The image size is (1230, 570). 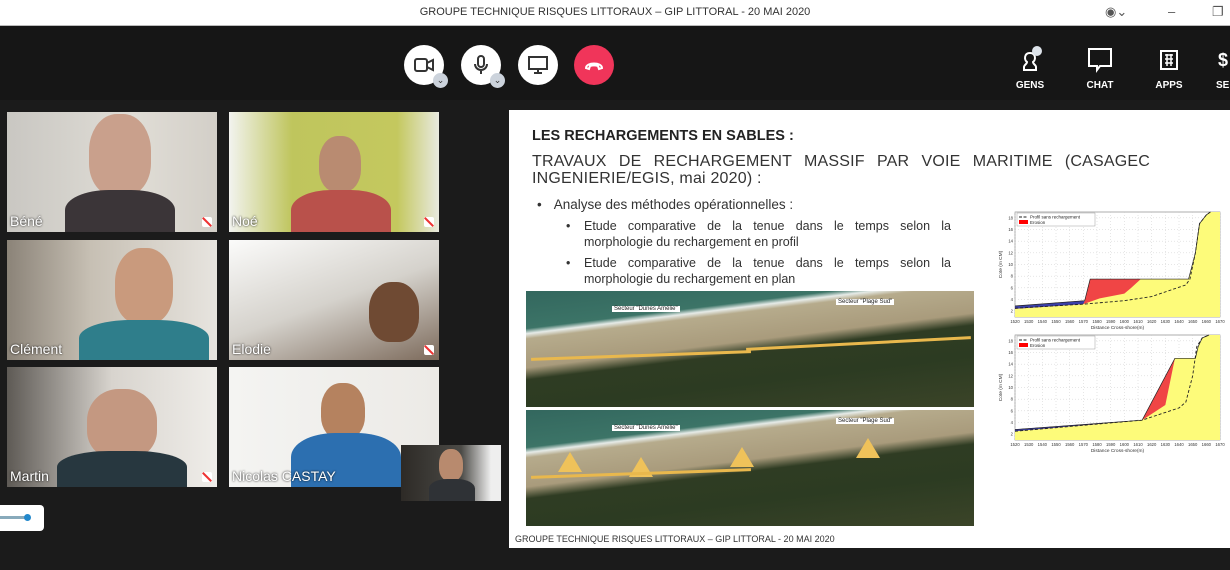 I want to click on map-label: Secteur "Dunes Amélie", so click(x=646, y=309).